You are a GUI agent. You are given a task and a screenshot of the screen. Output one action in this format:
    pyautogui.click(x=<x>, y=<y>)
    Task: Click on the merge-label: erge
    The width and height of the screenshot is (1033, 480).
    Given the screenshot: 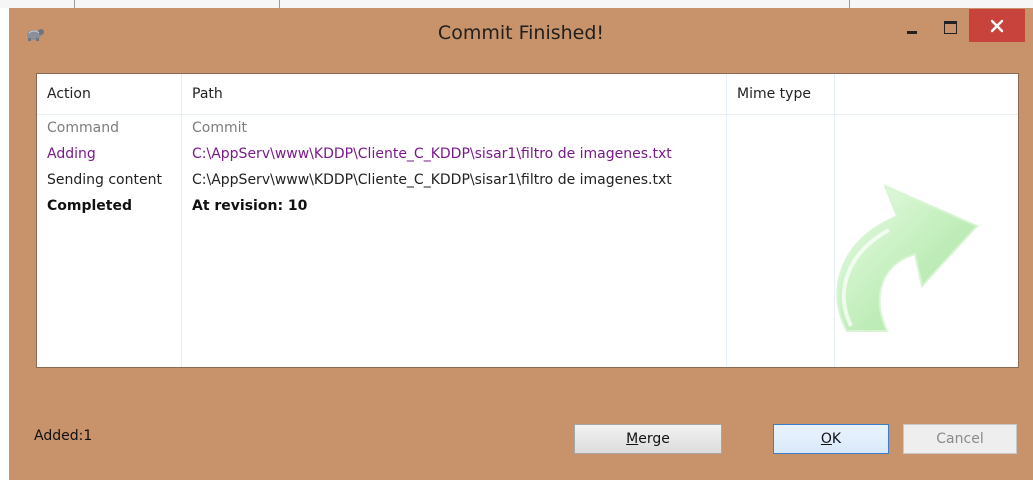 What is the action you would take?
    pyautogui.click(x=654, y=439)
    